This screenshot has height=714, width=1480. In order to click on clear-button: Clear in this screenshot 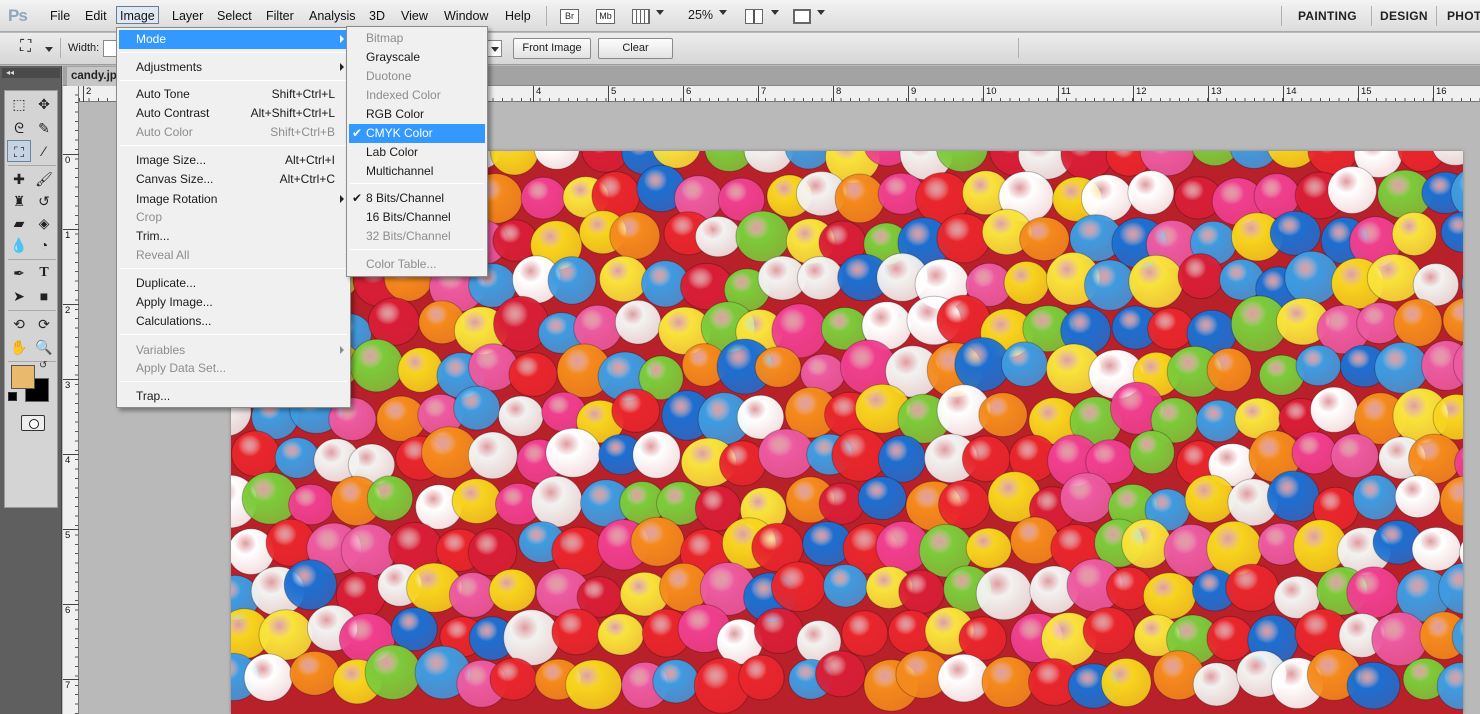, I will do `click(635, 48)`.